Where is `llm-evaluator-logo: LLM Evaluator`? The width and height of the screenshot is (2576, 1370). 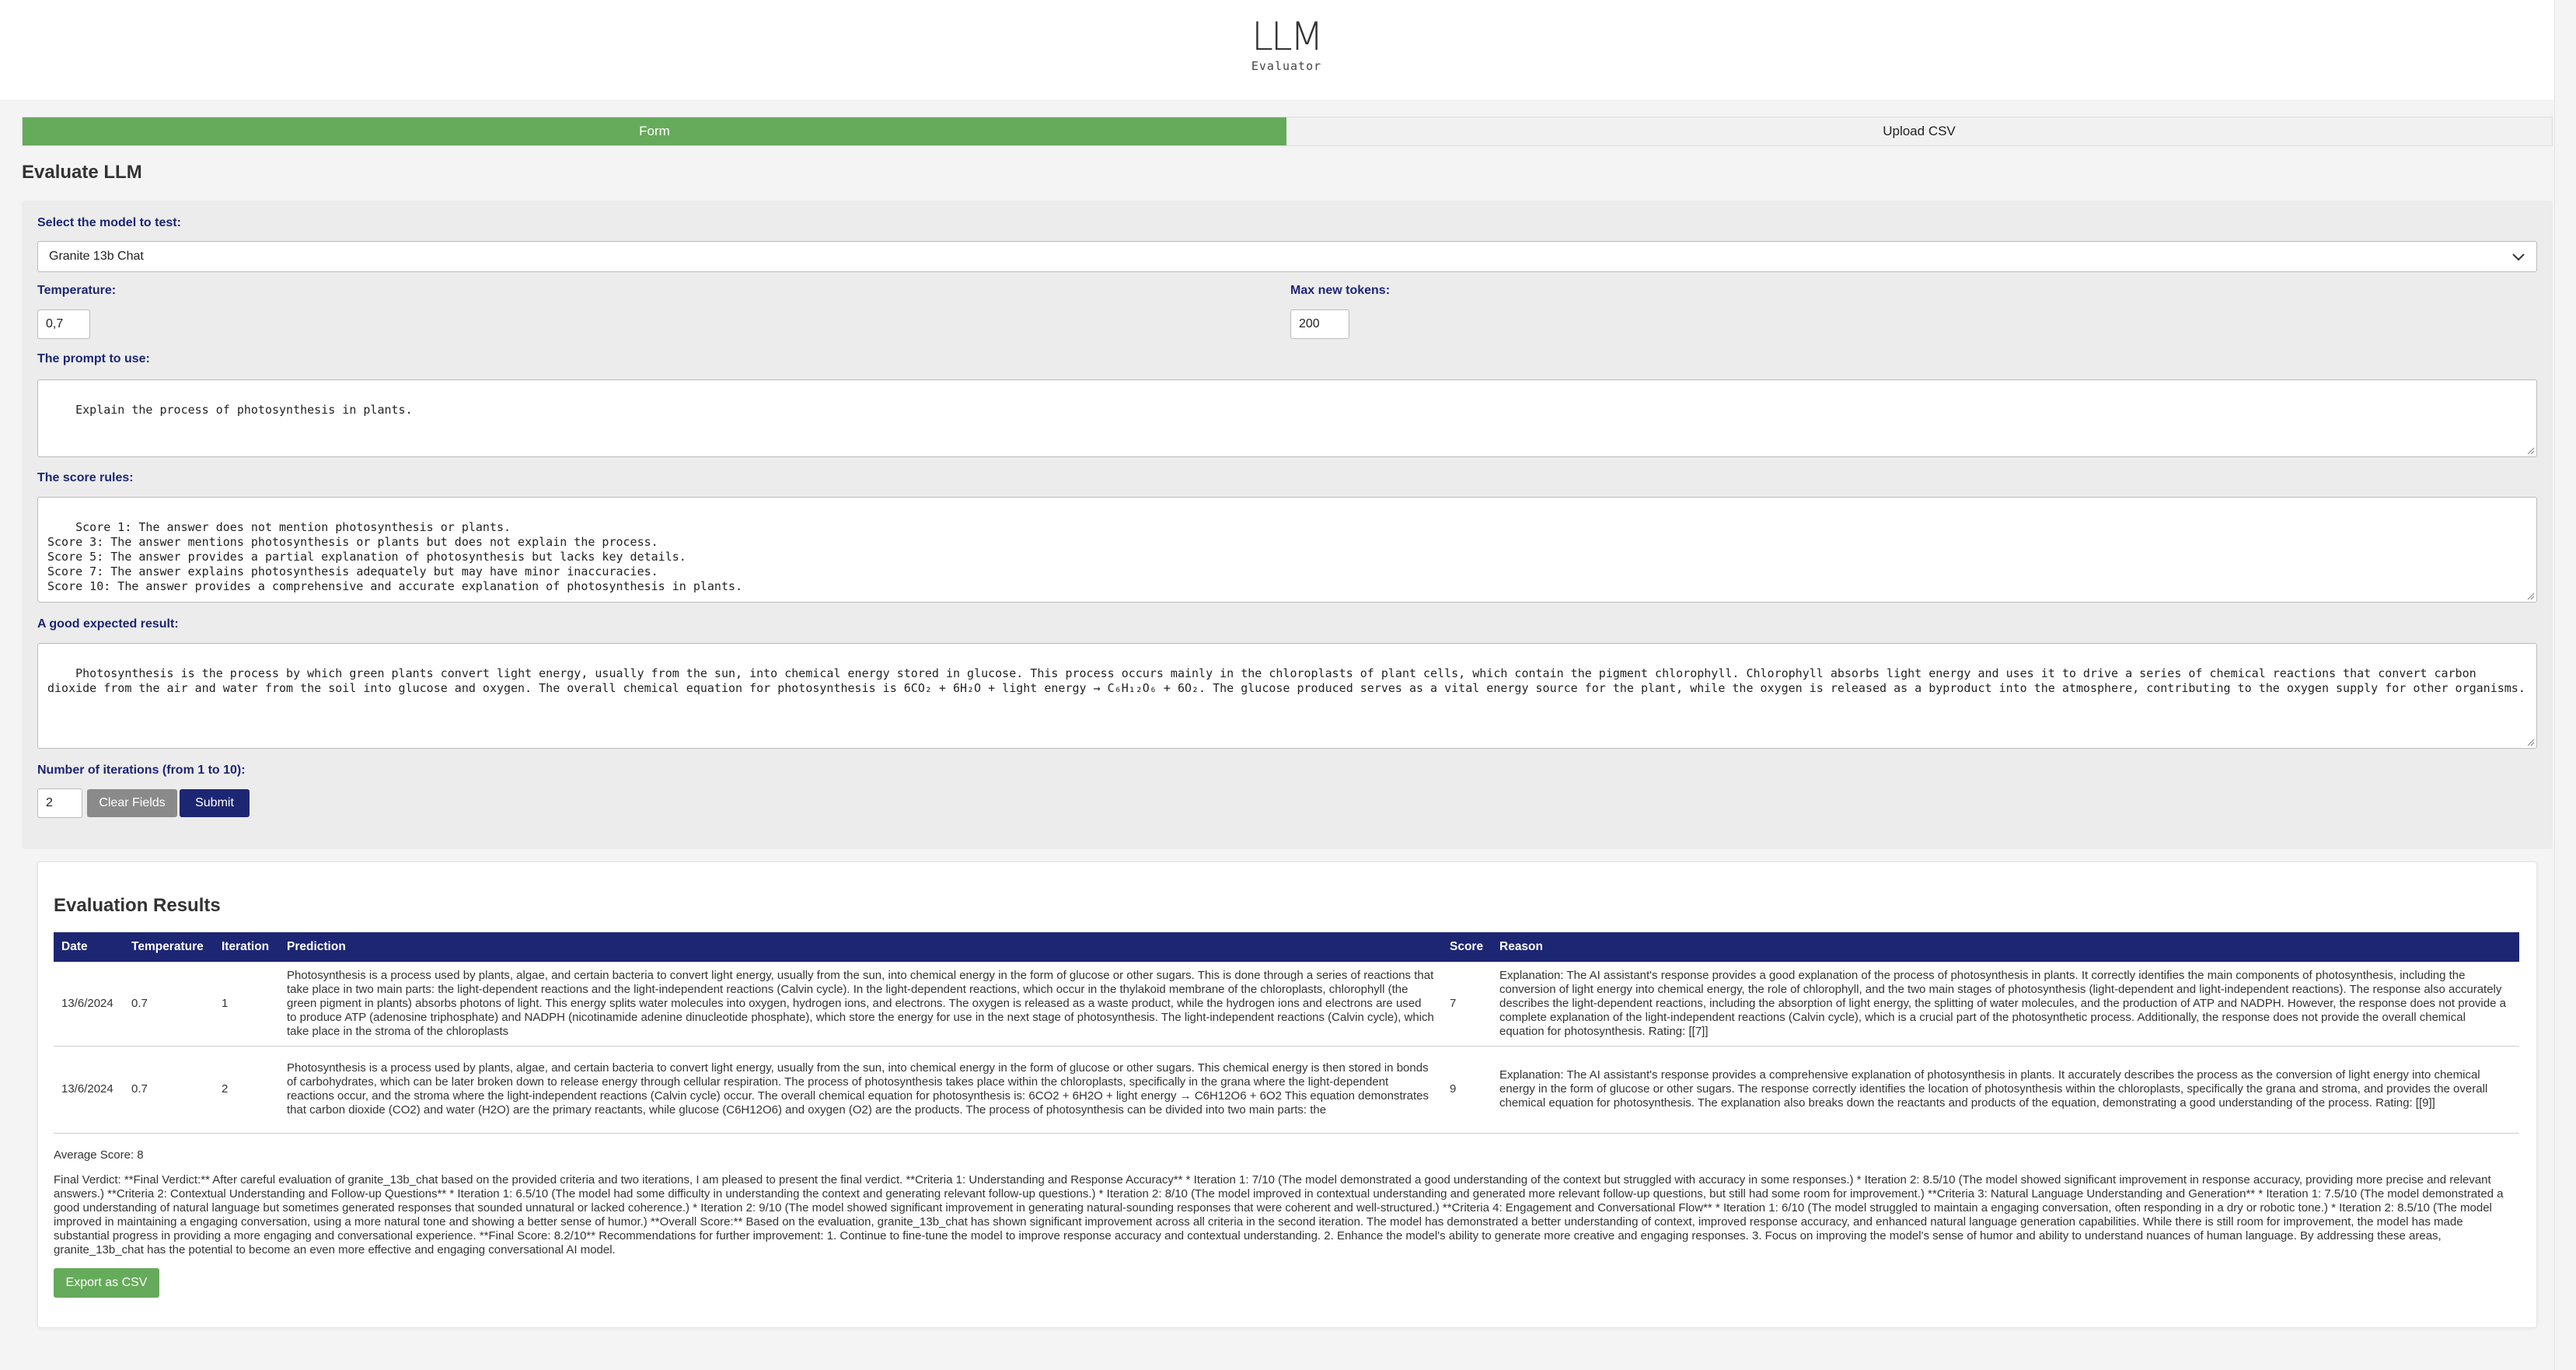
llm-evaluator-logo: LLM Evaluator is located at coordinates (1286, 47).